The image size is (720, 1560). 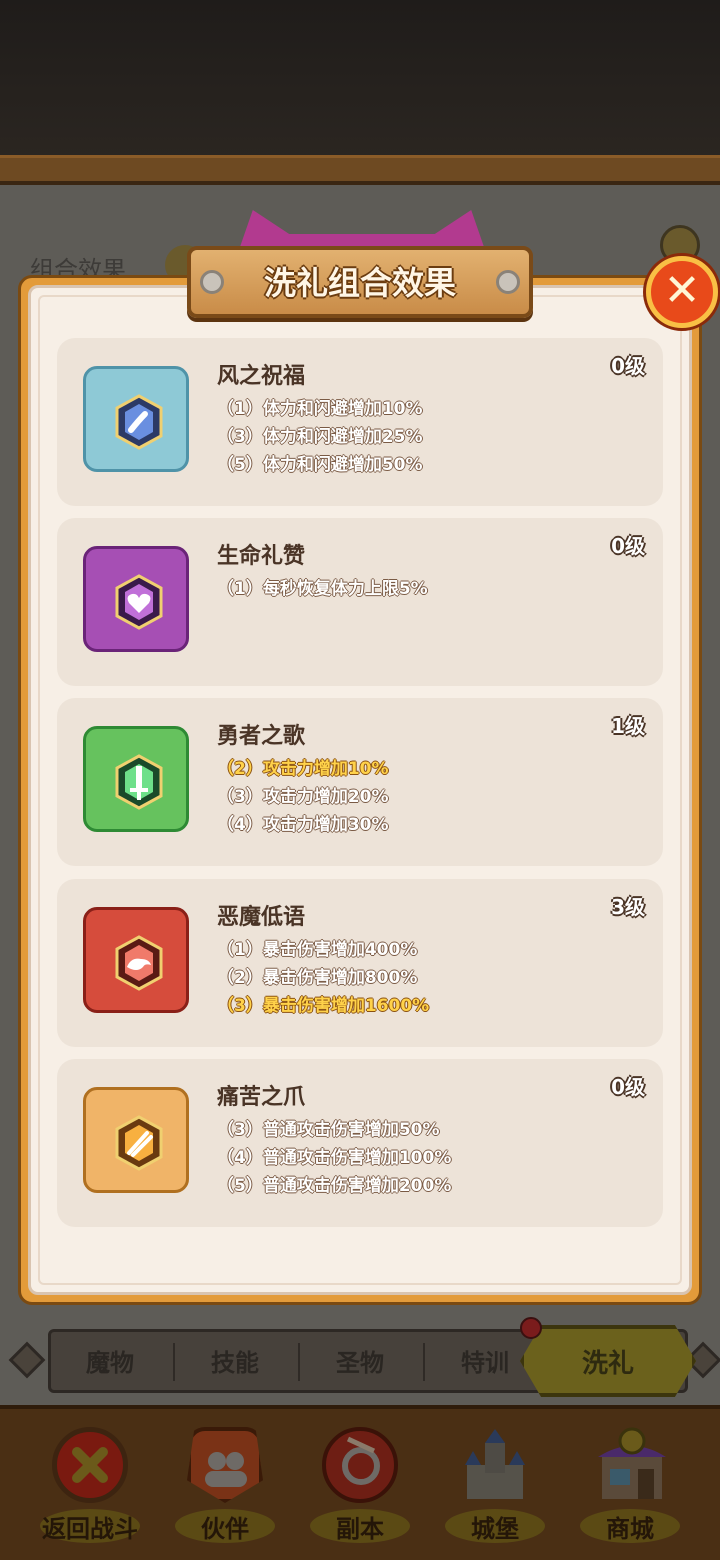 I want to click on card-title: 勇者之歌, so click(x=261, y=736).